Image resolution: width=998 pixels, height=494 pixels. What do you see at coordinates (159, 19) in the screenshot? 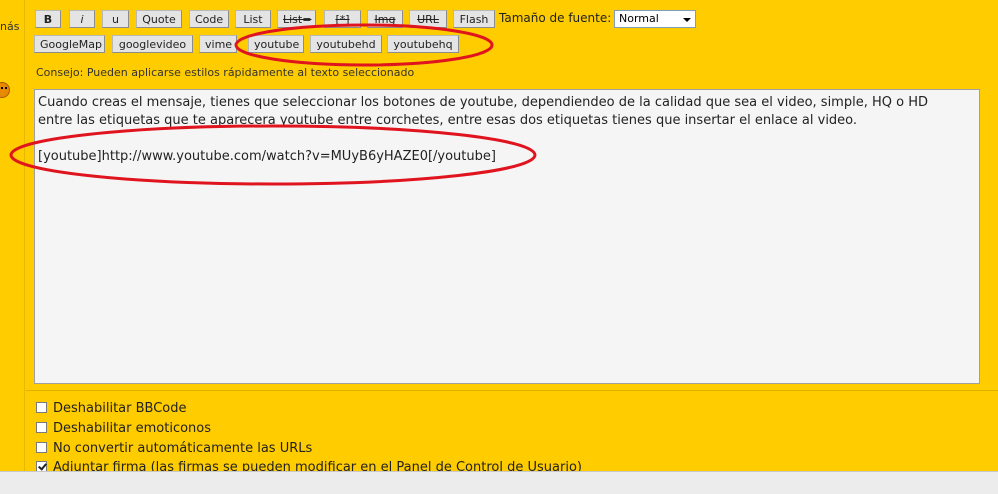
I see `quote-button: Quote` at bounding box center [159, 19].